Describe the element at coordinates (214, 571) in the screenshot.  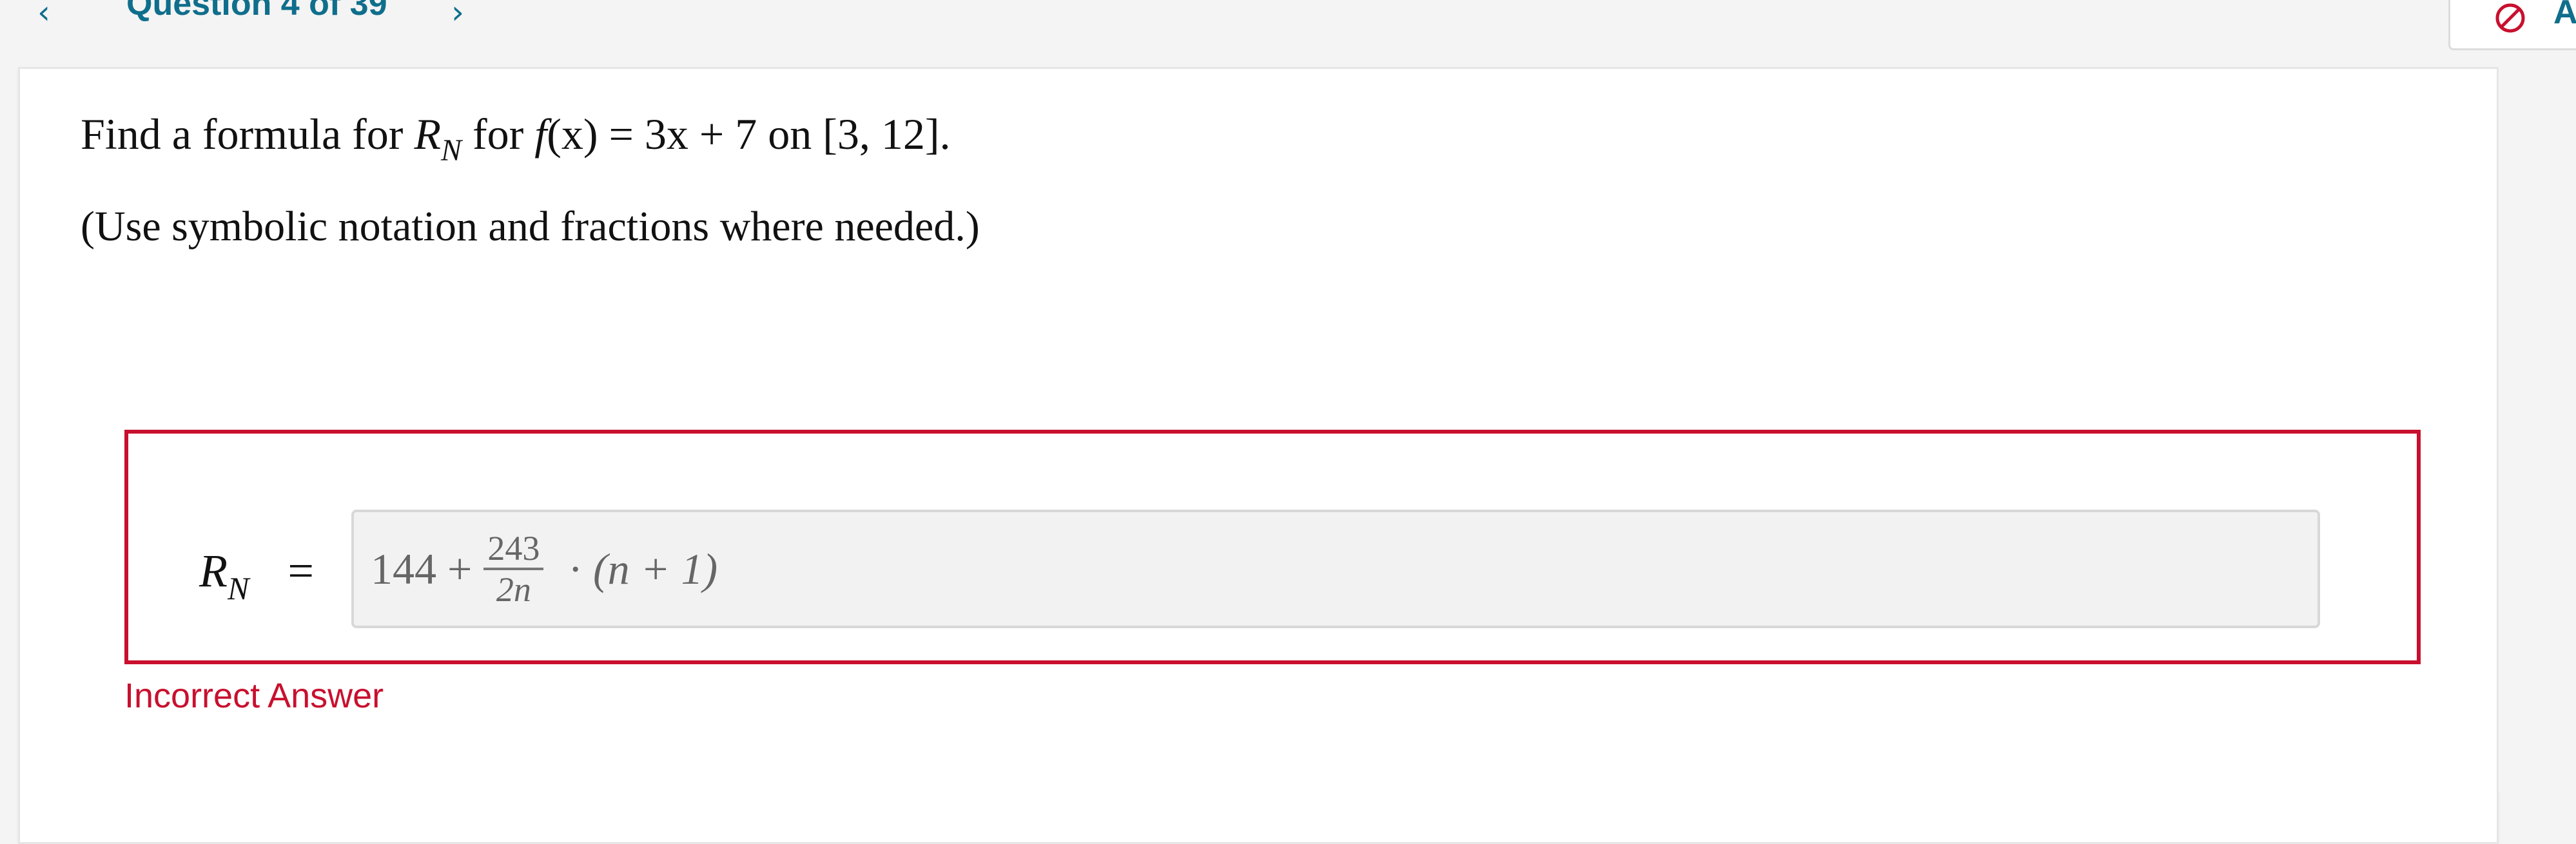
I see `answer-label-var: R` at that location.